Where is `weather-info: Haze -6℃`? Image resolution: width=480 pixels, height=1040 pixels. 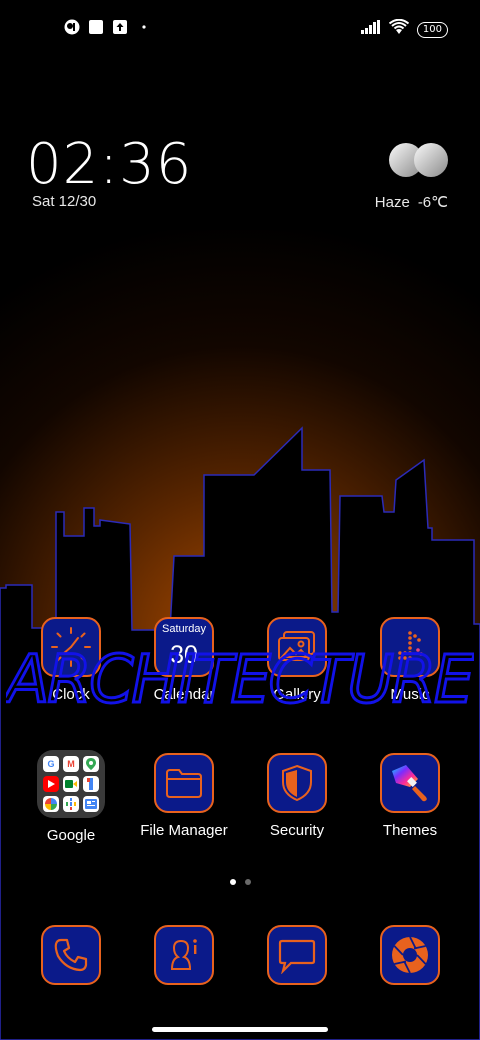 weather-info: Haze -6℃ is located at coordinates (411, 202).